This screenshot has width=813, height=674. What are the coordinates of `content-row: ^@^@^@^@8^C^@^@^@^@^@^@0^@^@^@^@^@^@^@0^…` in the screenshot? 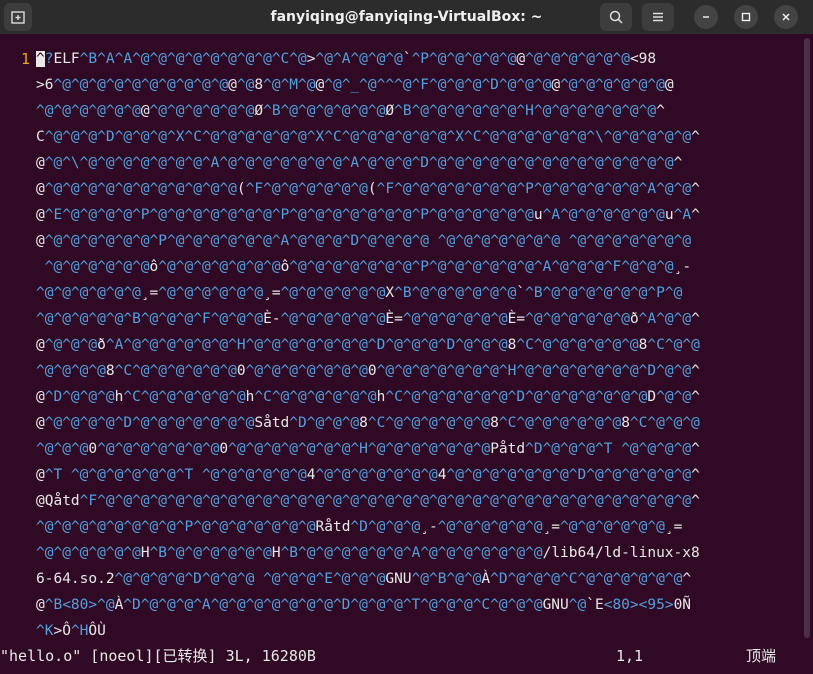 It's located at (368, 371).